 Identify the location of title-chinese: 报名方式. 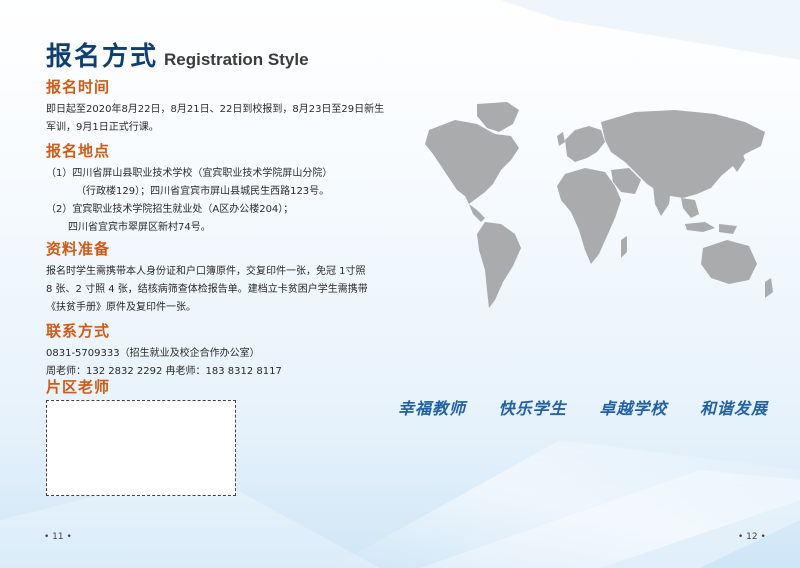
(102, 57).